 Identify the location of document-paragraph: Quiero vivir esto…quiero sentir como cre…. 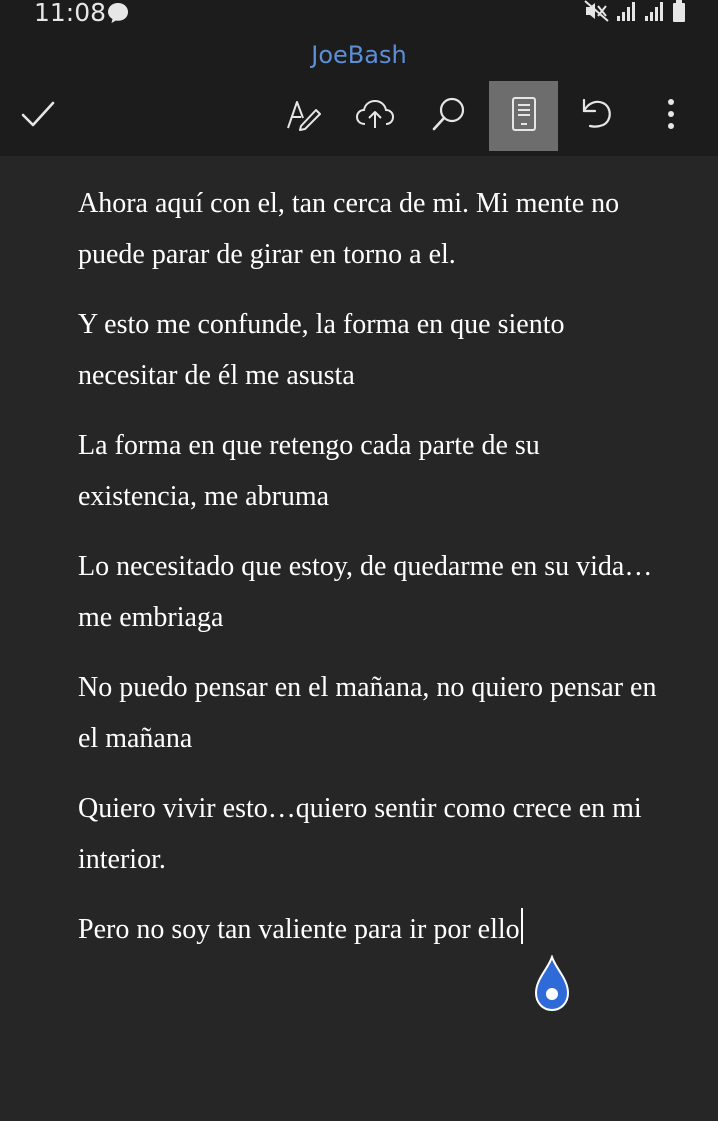
(368, 834).